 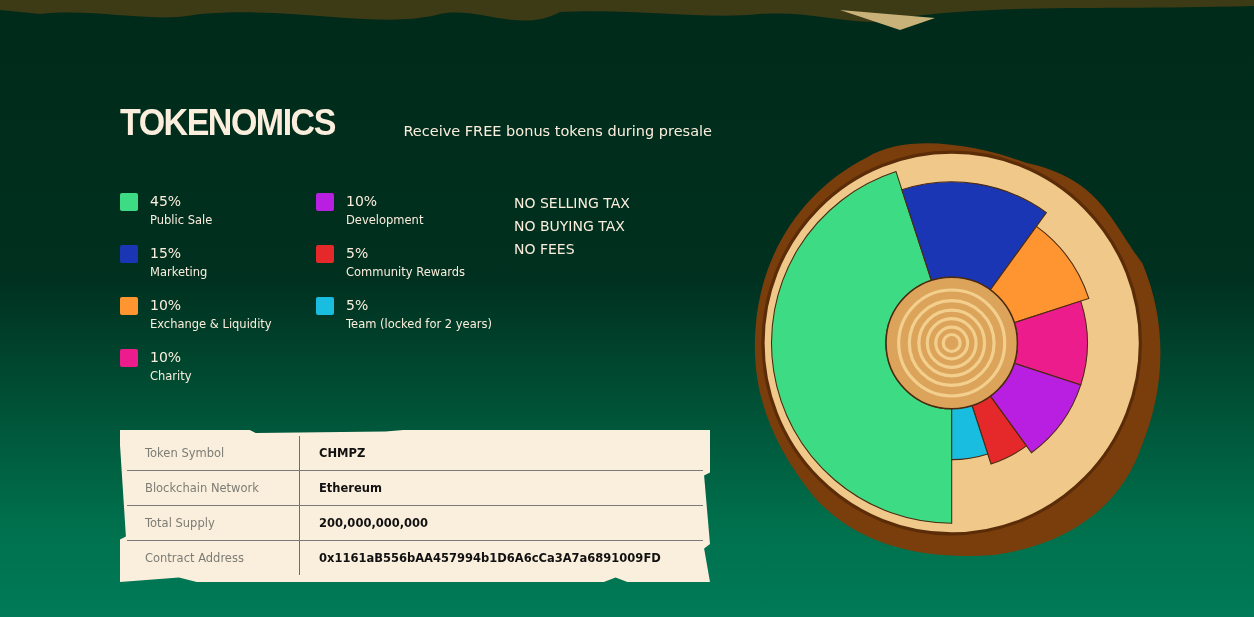 What do you see at coordinates (211, 324) in the screenshot?
I see `allocation-label: Exchange & Liquidity` at bounding box center [211, 324].